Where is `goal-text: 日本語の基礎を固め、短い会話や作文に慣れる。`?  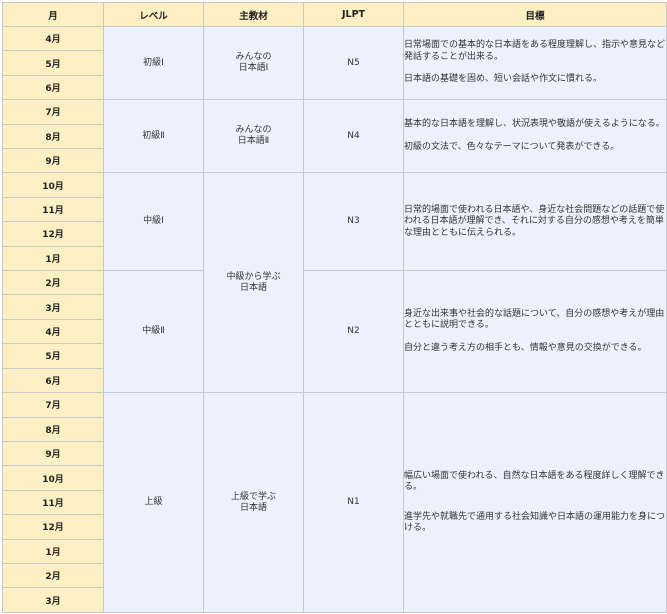
goal-text: 日本語の基礎を固め、短い会話や作文に慣れる。 is located at coordinates (503, 79).